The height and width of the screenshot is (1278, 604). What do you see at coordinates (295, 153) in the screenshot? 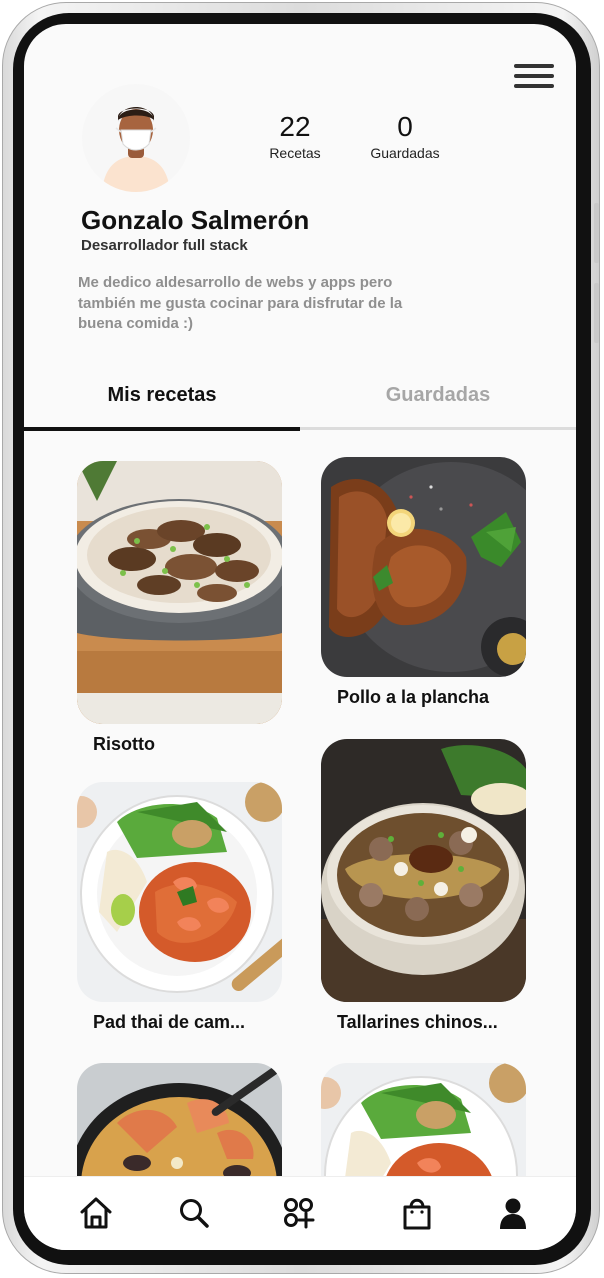
I see `recipes-label: Recetas` at bounding box center [295, 153].